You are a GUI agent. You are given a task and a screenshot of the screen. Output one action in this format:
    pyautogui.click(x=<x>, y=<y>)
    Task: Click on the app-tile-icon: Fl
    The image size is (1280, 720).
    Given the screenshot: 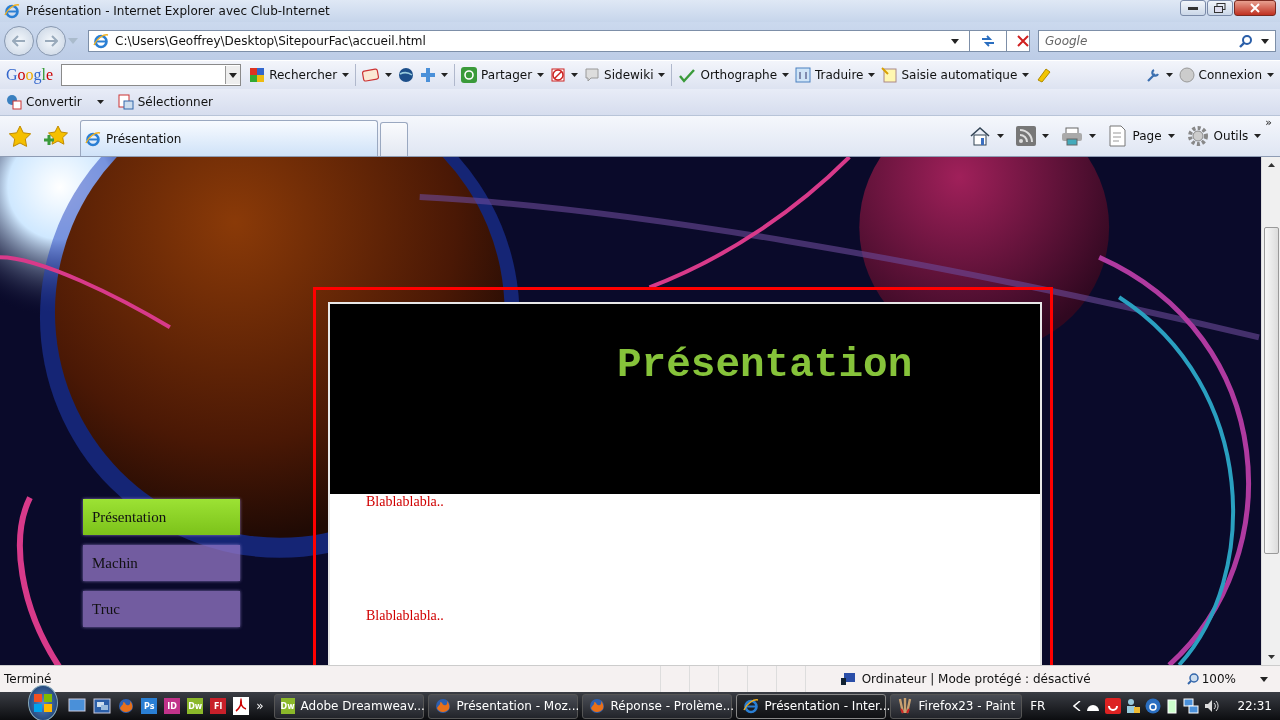 What is the action you would take?
    pyautogui.click(x=218, y=706)
    